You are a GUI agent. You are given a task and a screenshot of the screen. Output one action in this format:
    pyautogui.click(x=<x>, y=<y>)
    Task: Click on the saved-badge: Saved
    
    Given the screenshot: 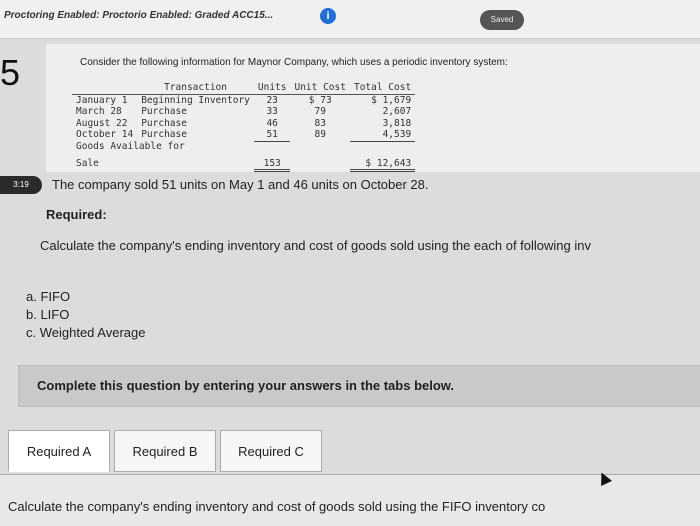 What is the action you would take?
    pyautogui.click(x=502, y=20)
    